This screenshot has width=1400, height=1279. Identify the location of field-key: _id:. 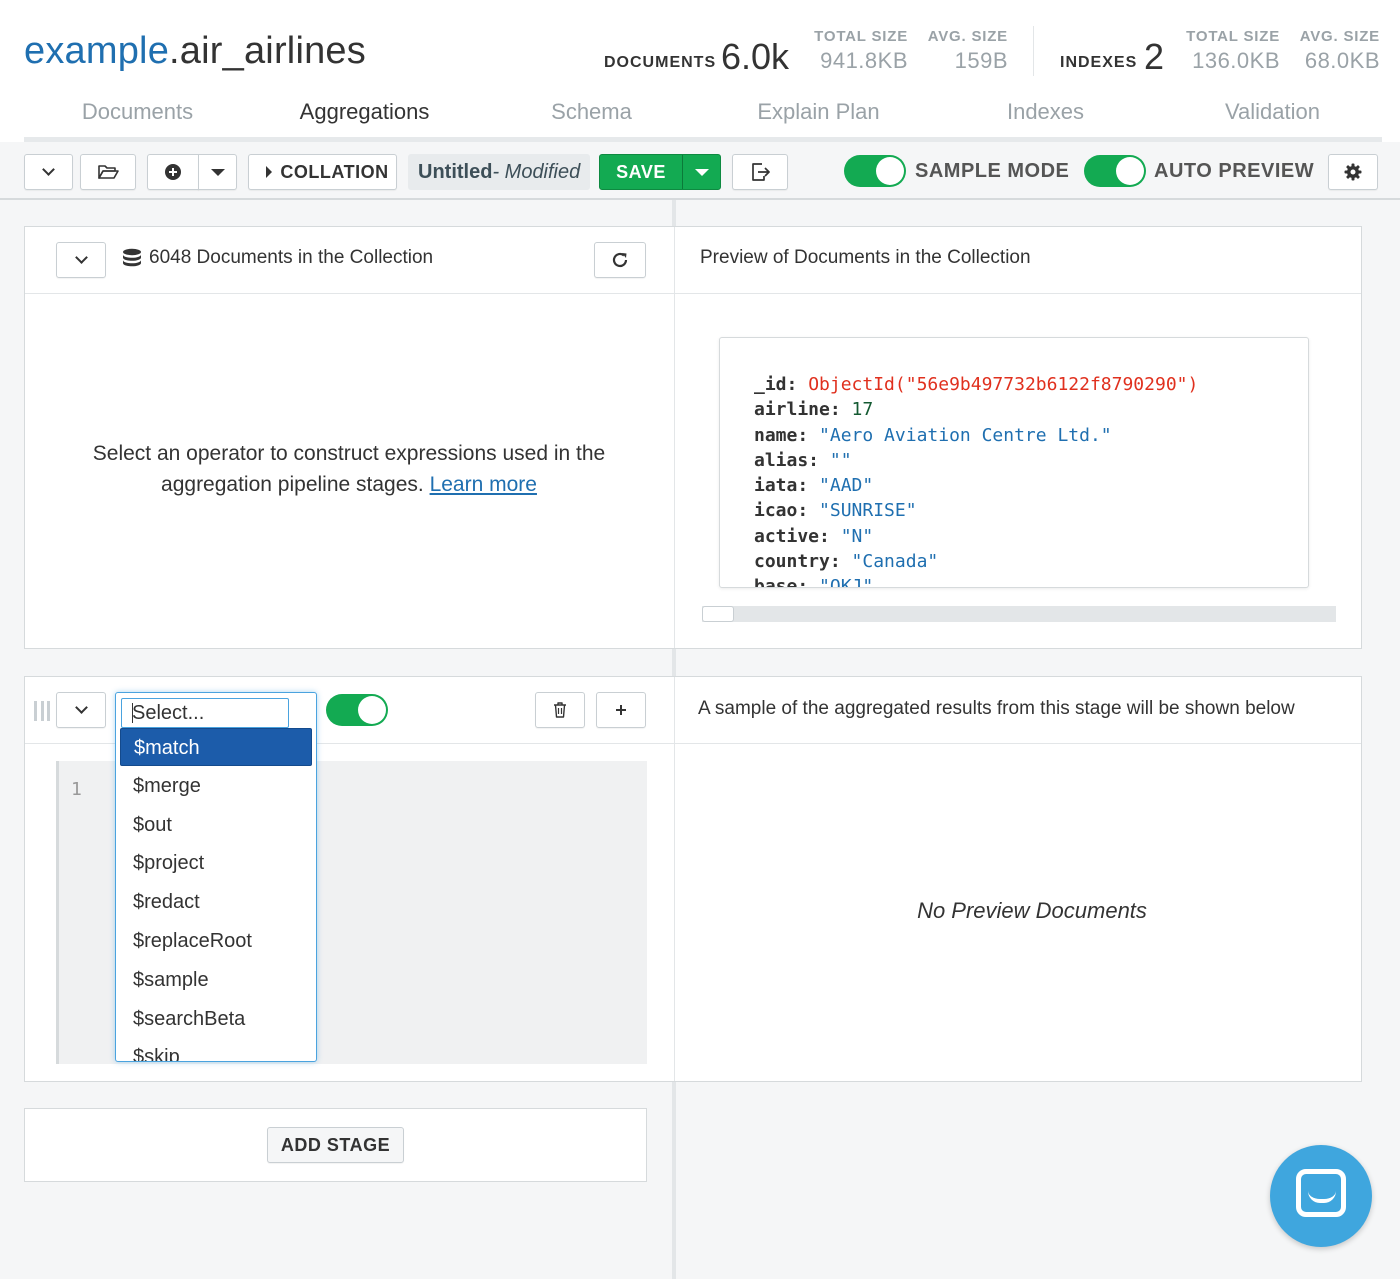
(776, 384).